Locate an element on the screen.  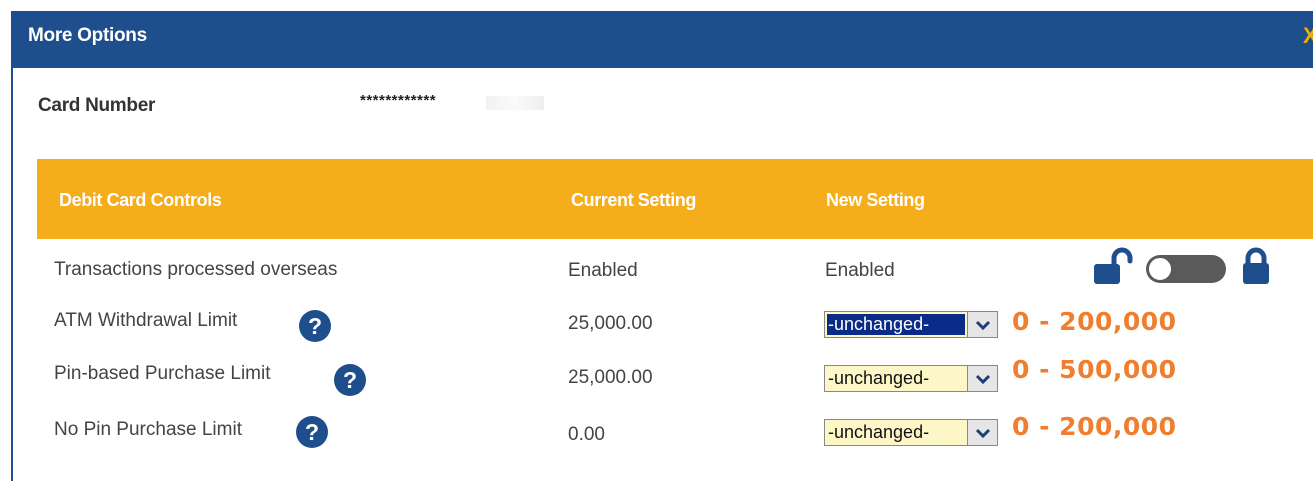
new-setting-overseas: Enabled is located at coordinates (860, 270).